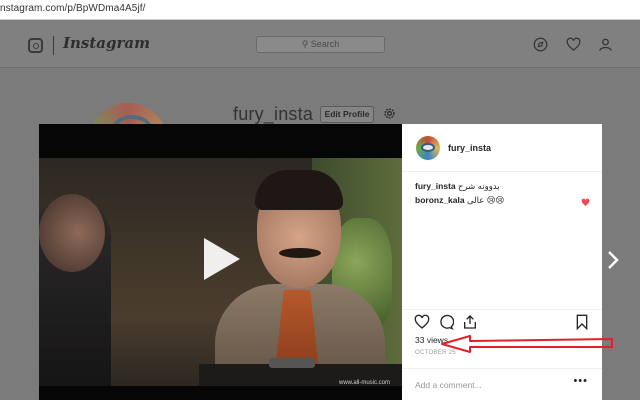 The image size is (640, 400). What do you see at coordinates (440, 200) in the screenshot?
I see `comment-user: boronz_kala` at bounding box center [440, 200].